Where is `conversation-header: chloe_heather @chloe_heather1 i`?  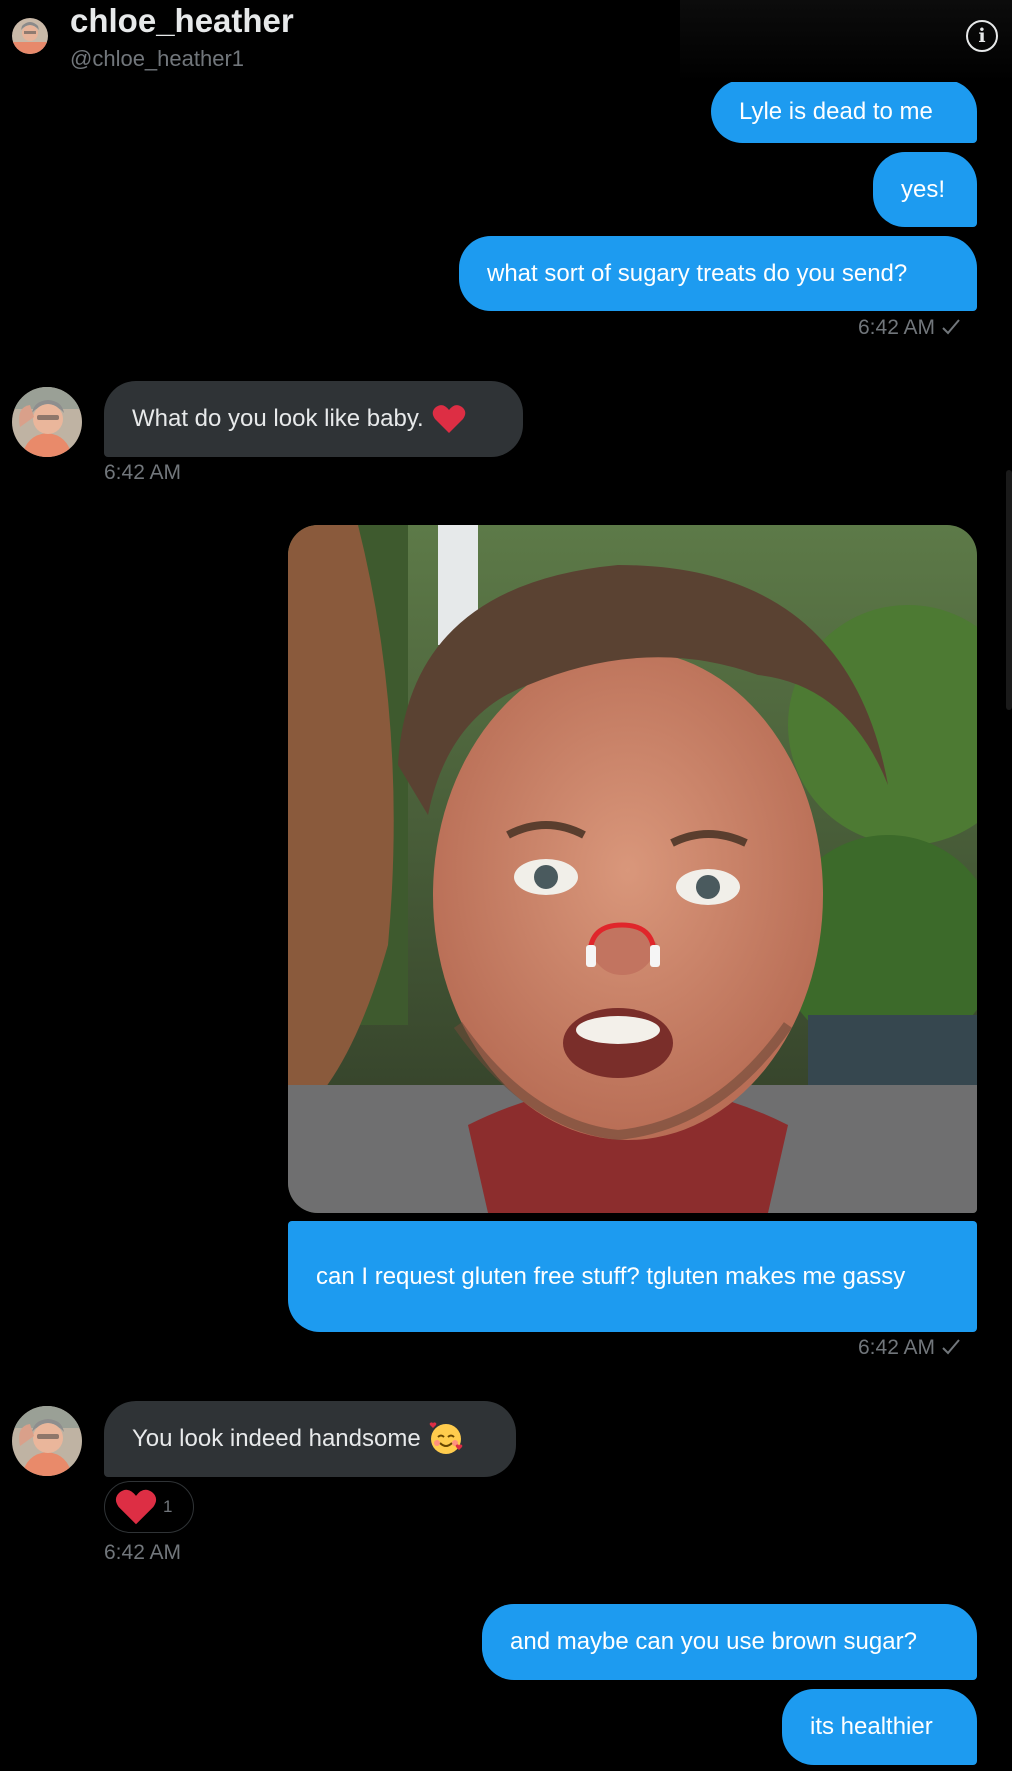
conversation-header: chloe_heather @chloe_heather1 i is located at coordinates (506, 41).